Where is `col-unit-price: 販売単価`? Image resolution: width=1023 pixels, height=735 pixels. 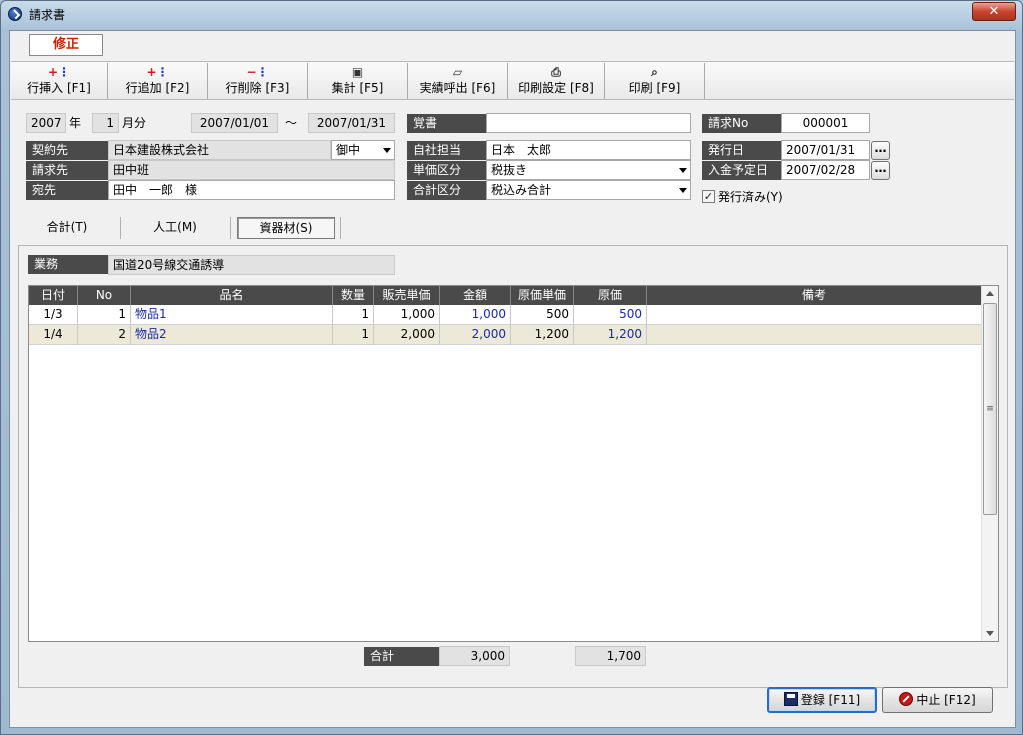
col-unit-price: 販売単価 is located at coordinates (407, 295).